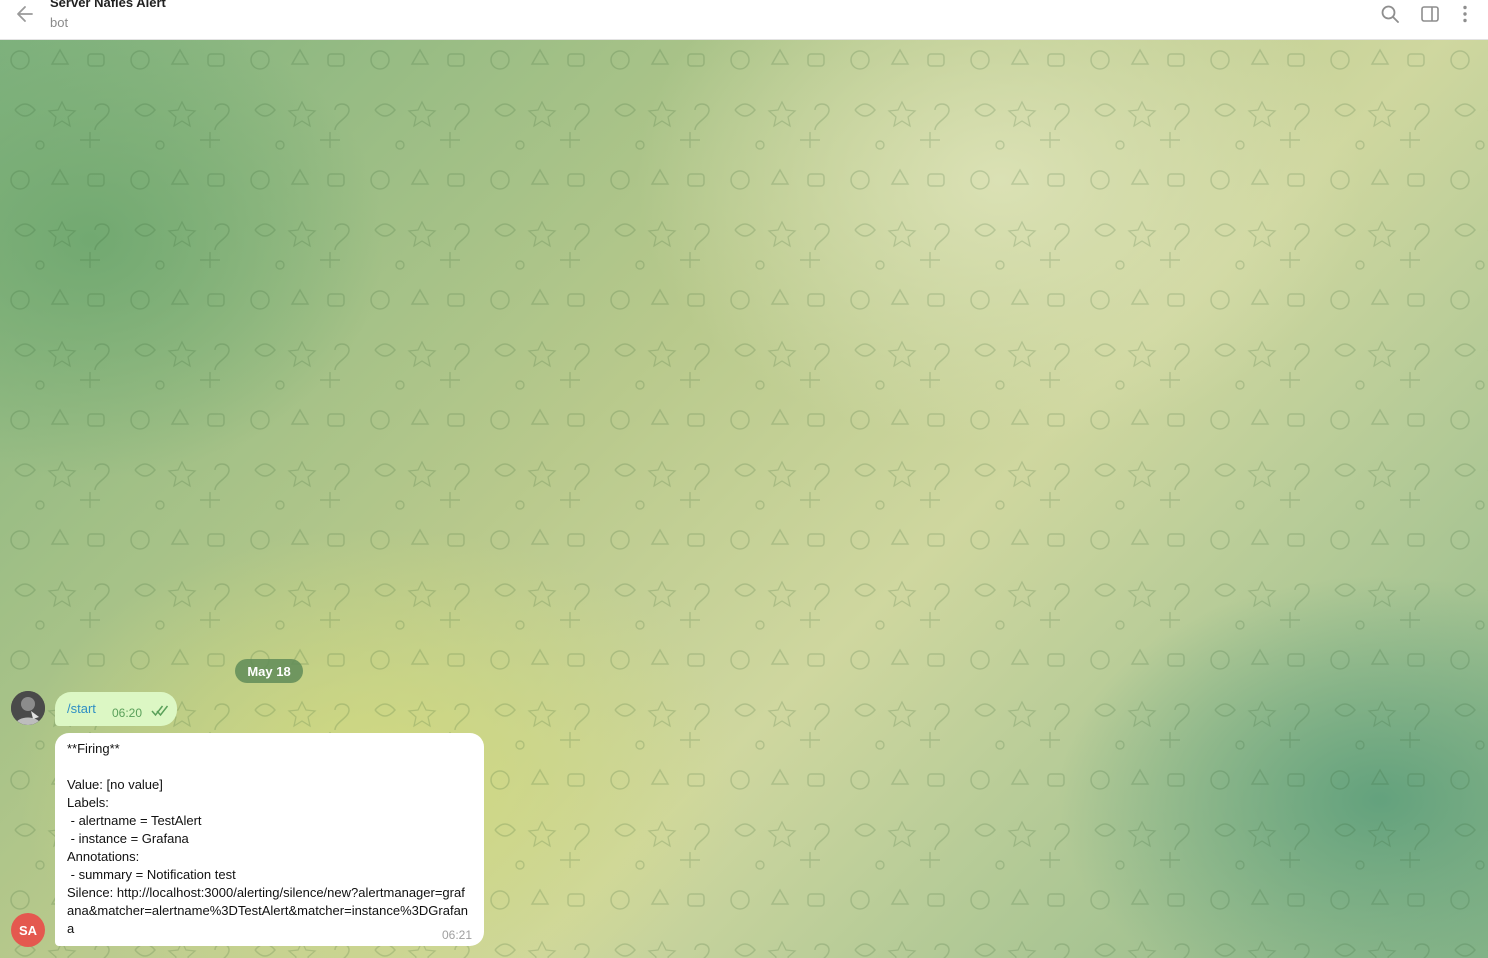 The height and width of the screenshot is (958, 1488). I want to click on sidebar-toggle-button, so click(1430, 14).